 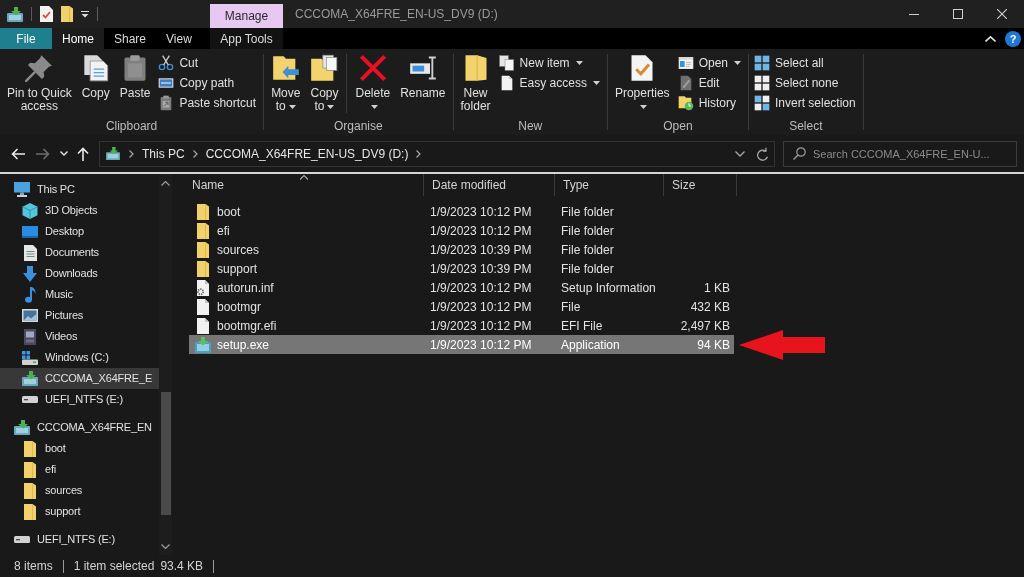 What do you see at coordinates (461, 230) in the screenshot?
I see `file-row: efi 1/9/2023 10:12 PM File folder` at bounding box center [461, 230].